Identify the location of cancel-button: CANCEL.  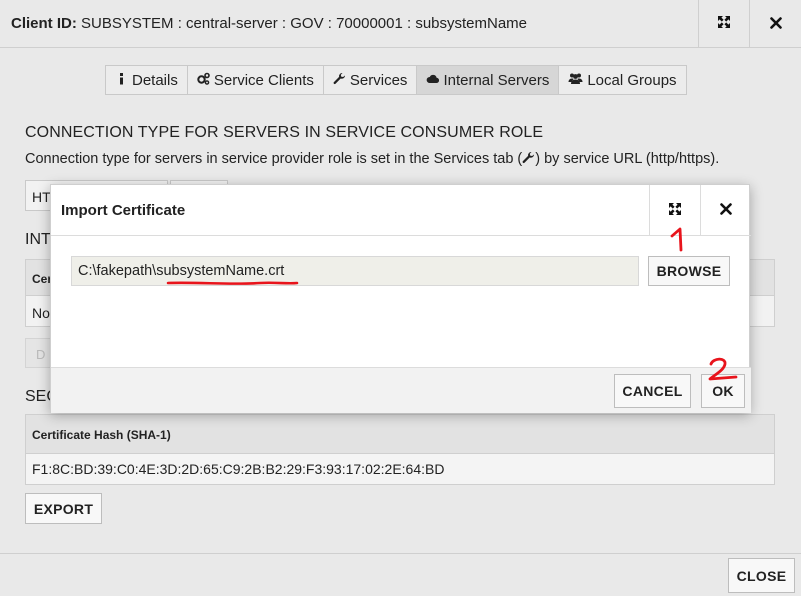
(652, 391).